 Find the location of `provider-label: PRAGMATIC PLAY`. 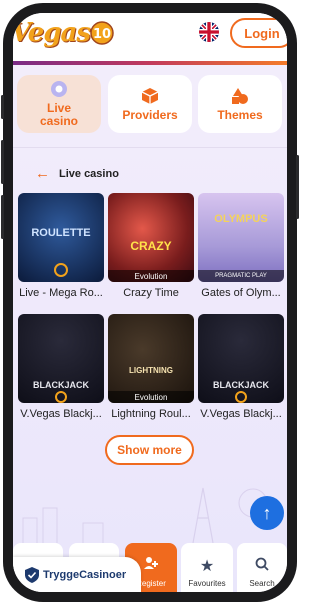

provider-label: PRAGMATIC PLAY is located at coordinates (241, 276).